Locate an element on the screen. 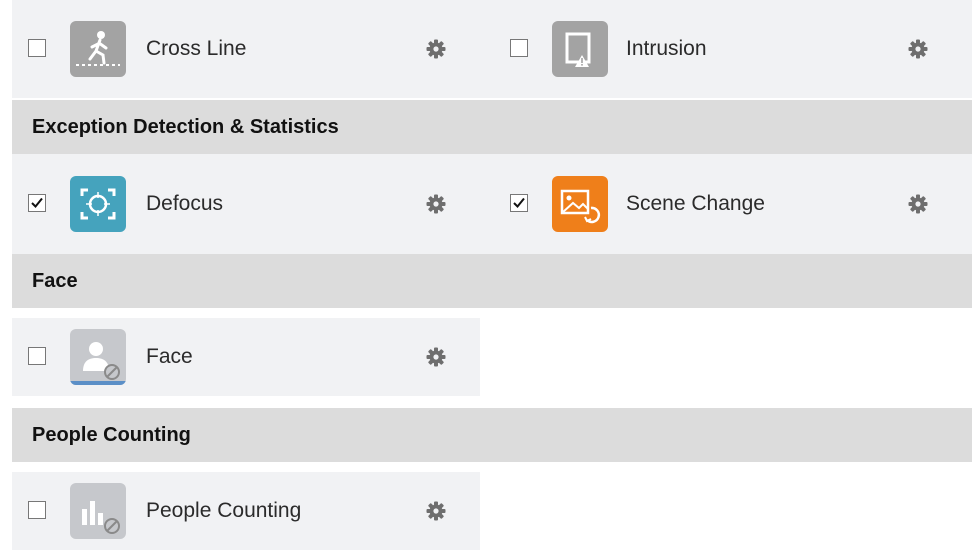 This screenshot has height=551, width=972. event-cell-face: Face is located at coordinates (246, 357).